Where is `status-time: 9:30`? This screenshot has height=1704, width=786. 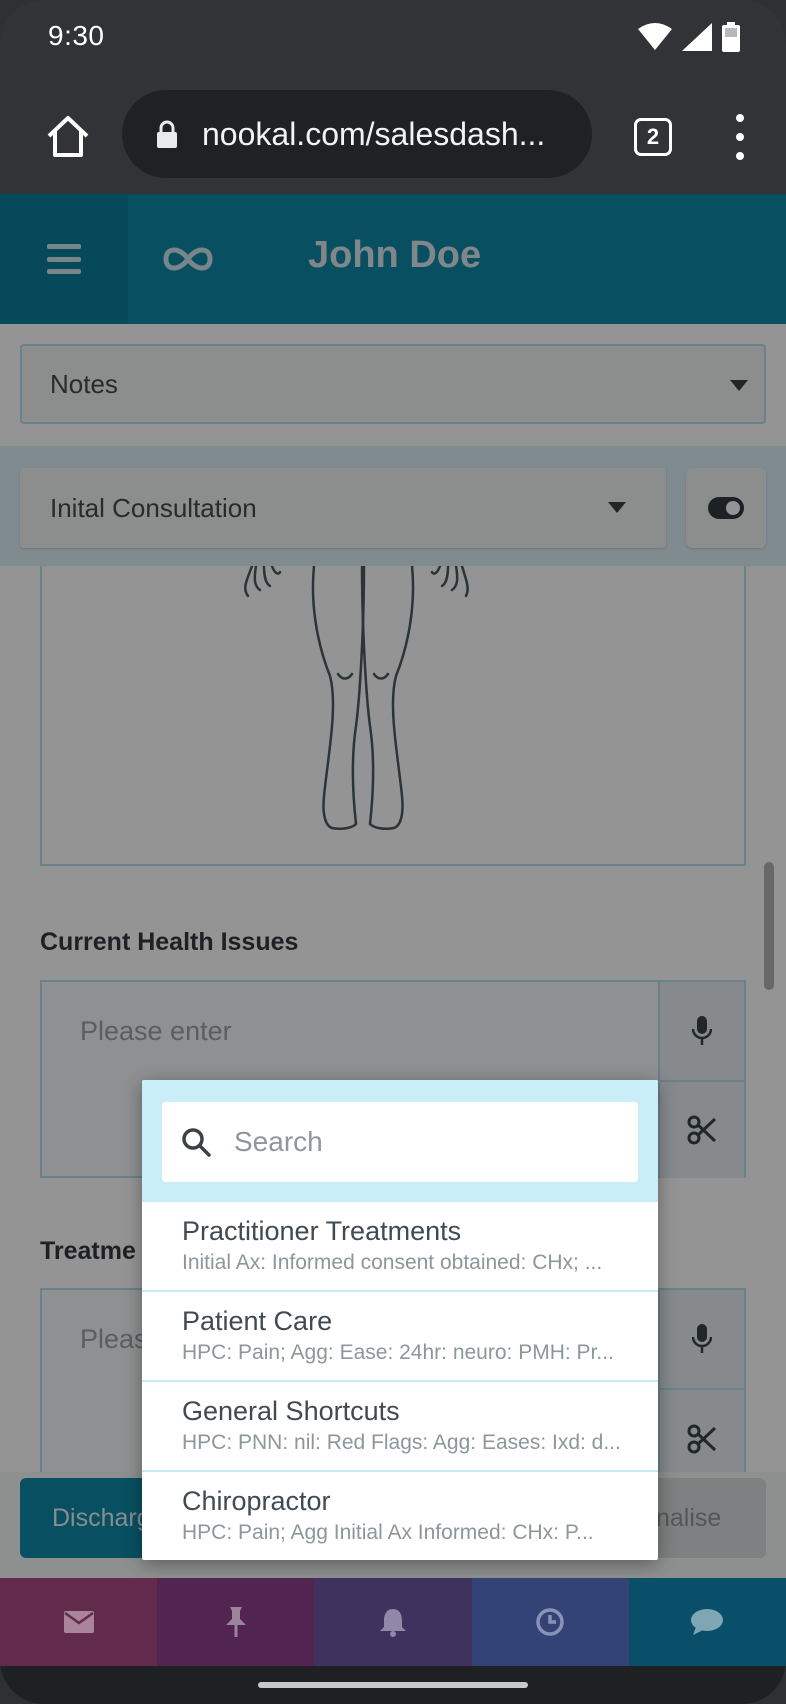
status-time: 9:30 is located at coordinates (76, 35).